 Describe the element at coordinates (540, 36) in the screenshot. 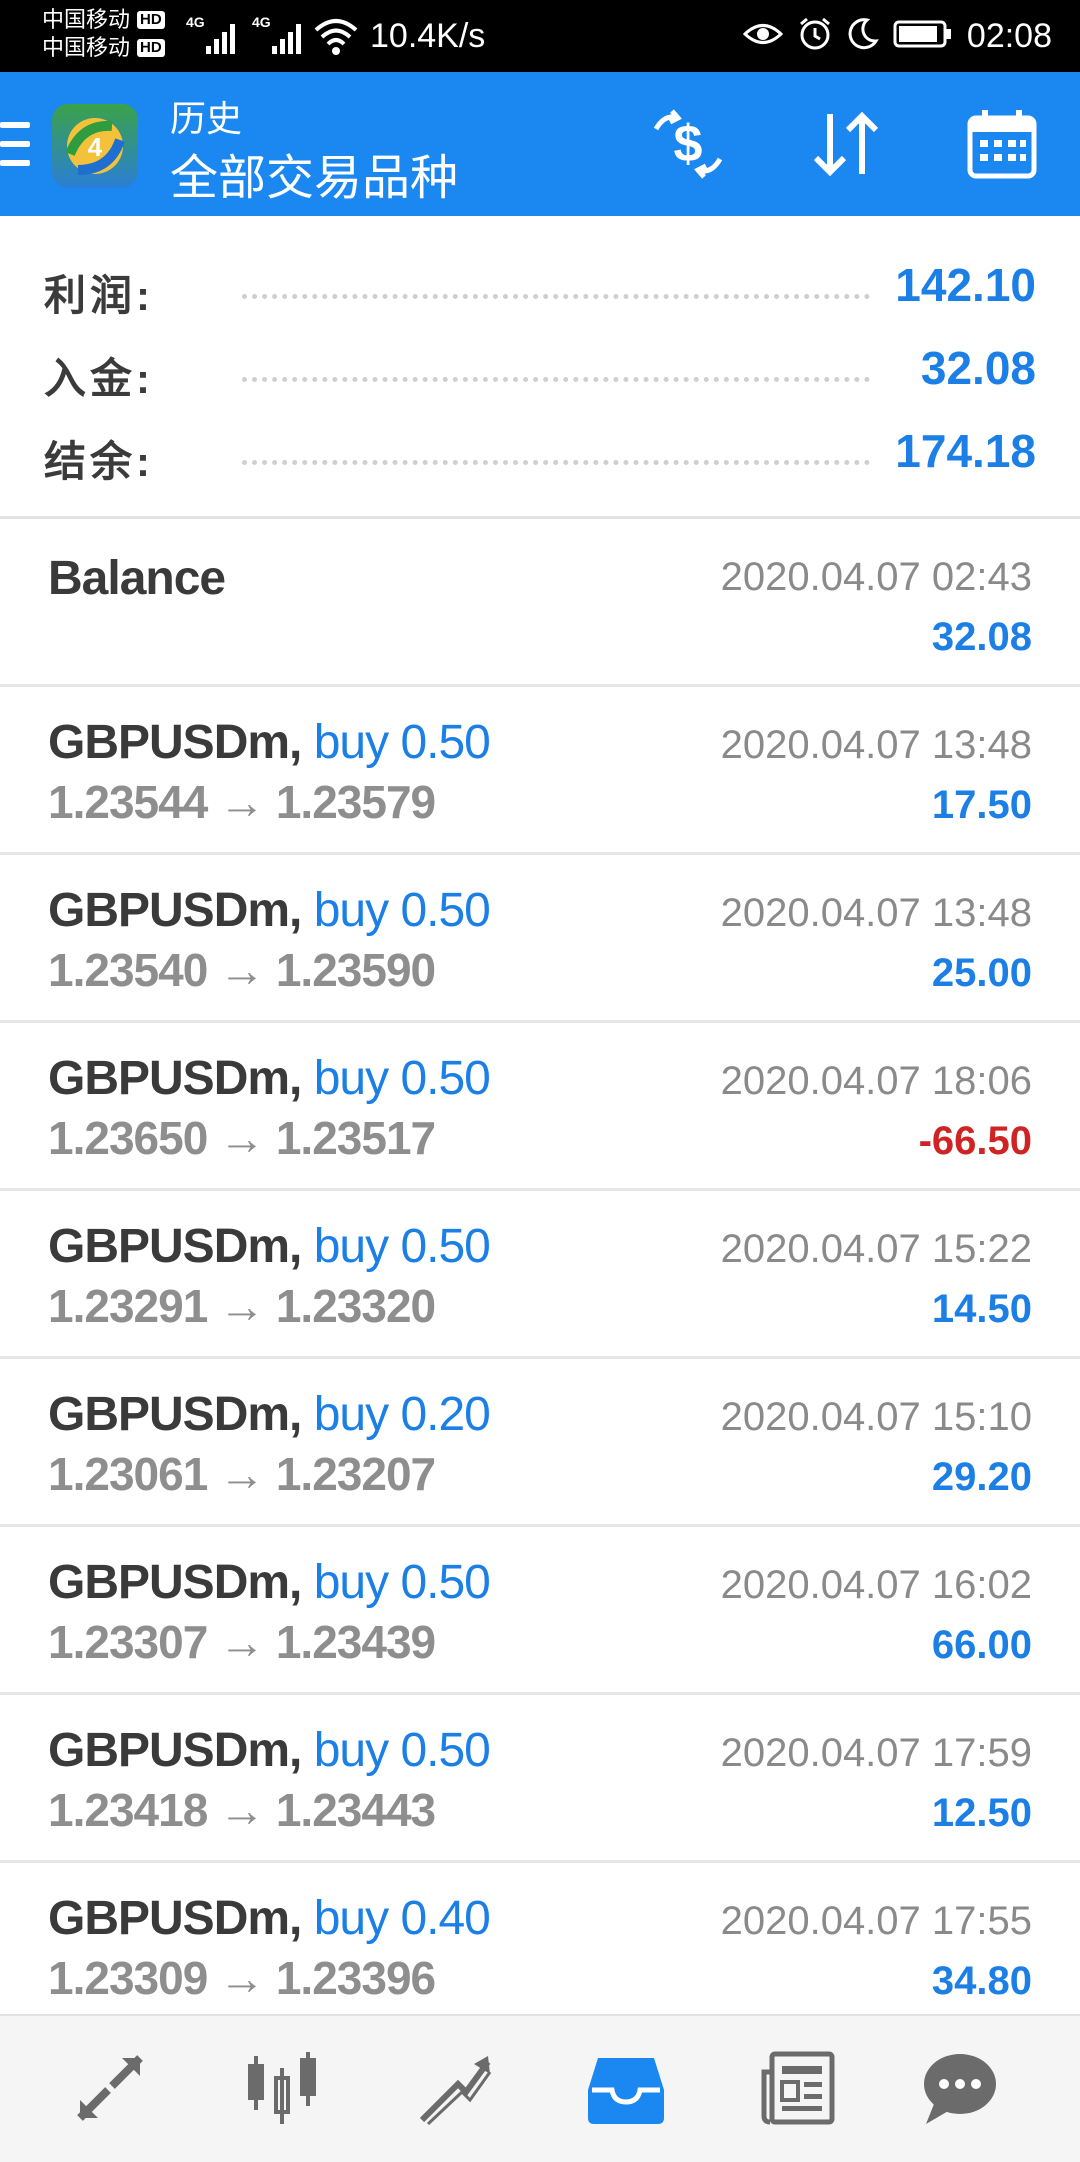

I see `status-bar: 中国移动 HD 中国移动 HD 4G 4G 10.4K/s 02:08` at that location.